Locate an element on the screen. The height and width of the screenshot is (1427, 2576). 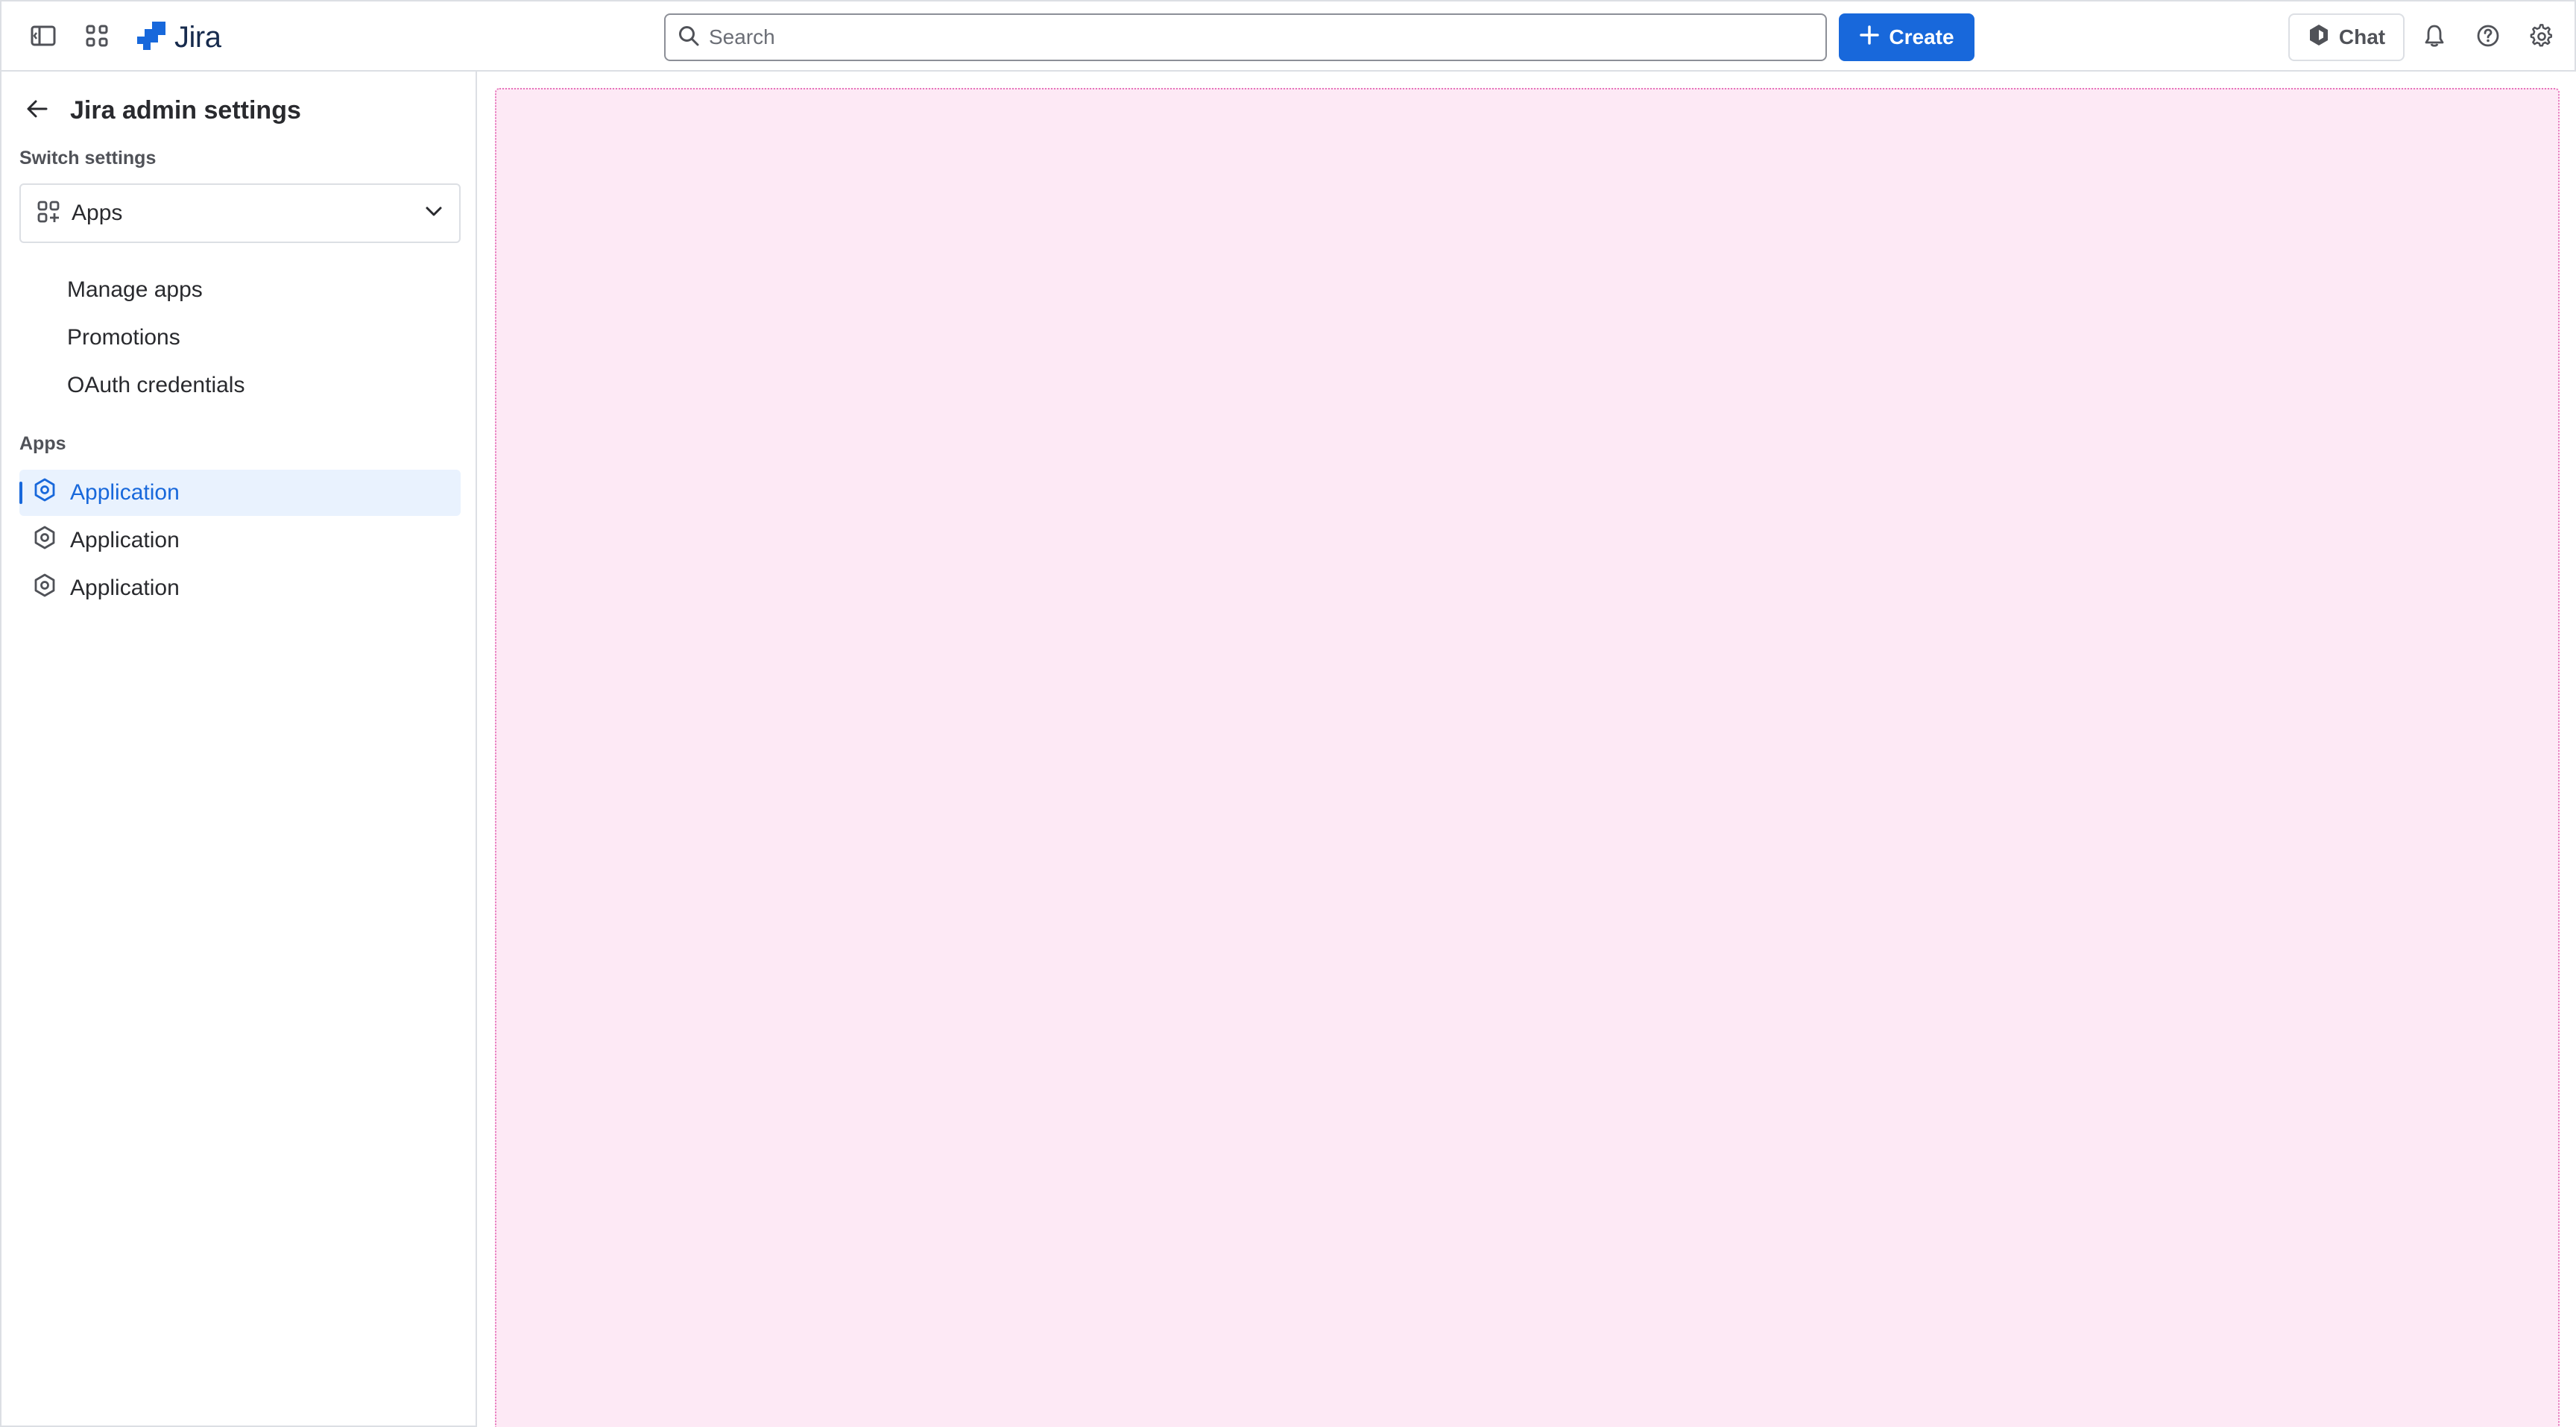
sidebar-item-label: Manage apps is located at coordinates (135, 290).